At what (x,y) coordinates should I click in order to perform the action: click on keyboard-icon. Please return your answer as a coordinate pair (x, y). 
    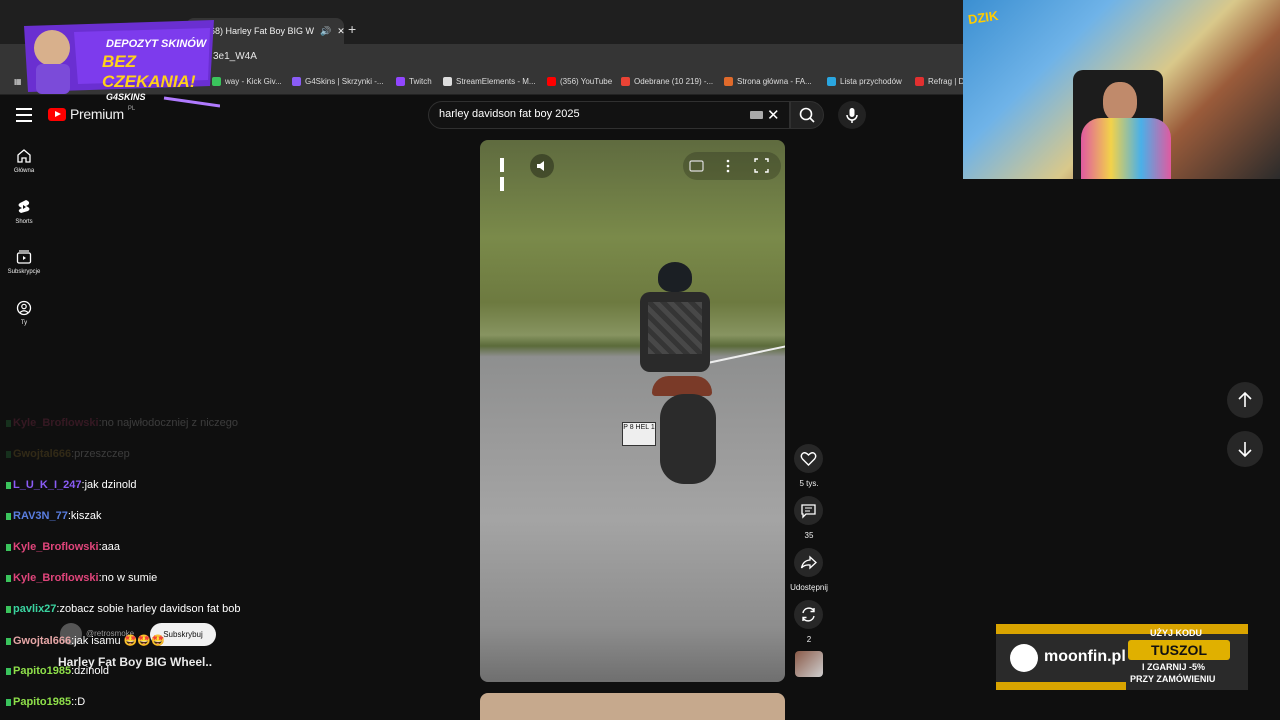
    Looking at the image, I should click on (756, 115).